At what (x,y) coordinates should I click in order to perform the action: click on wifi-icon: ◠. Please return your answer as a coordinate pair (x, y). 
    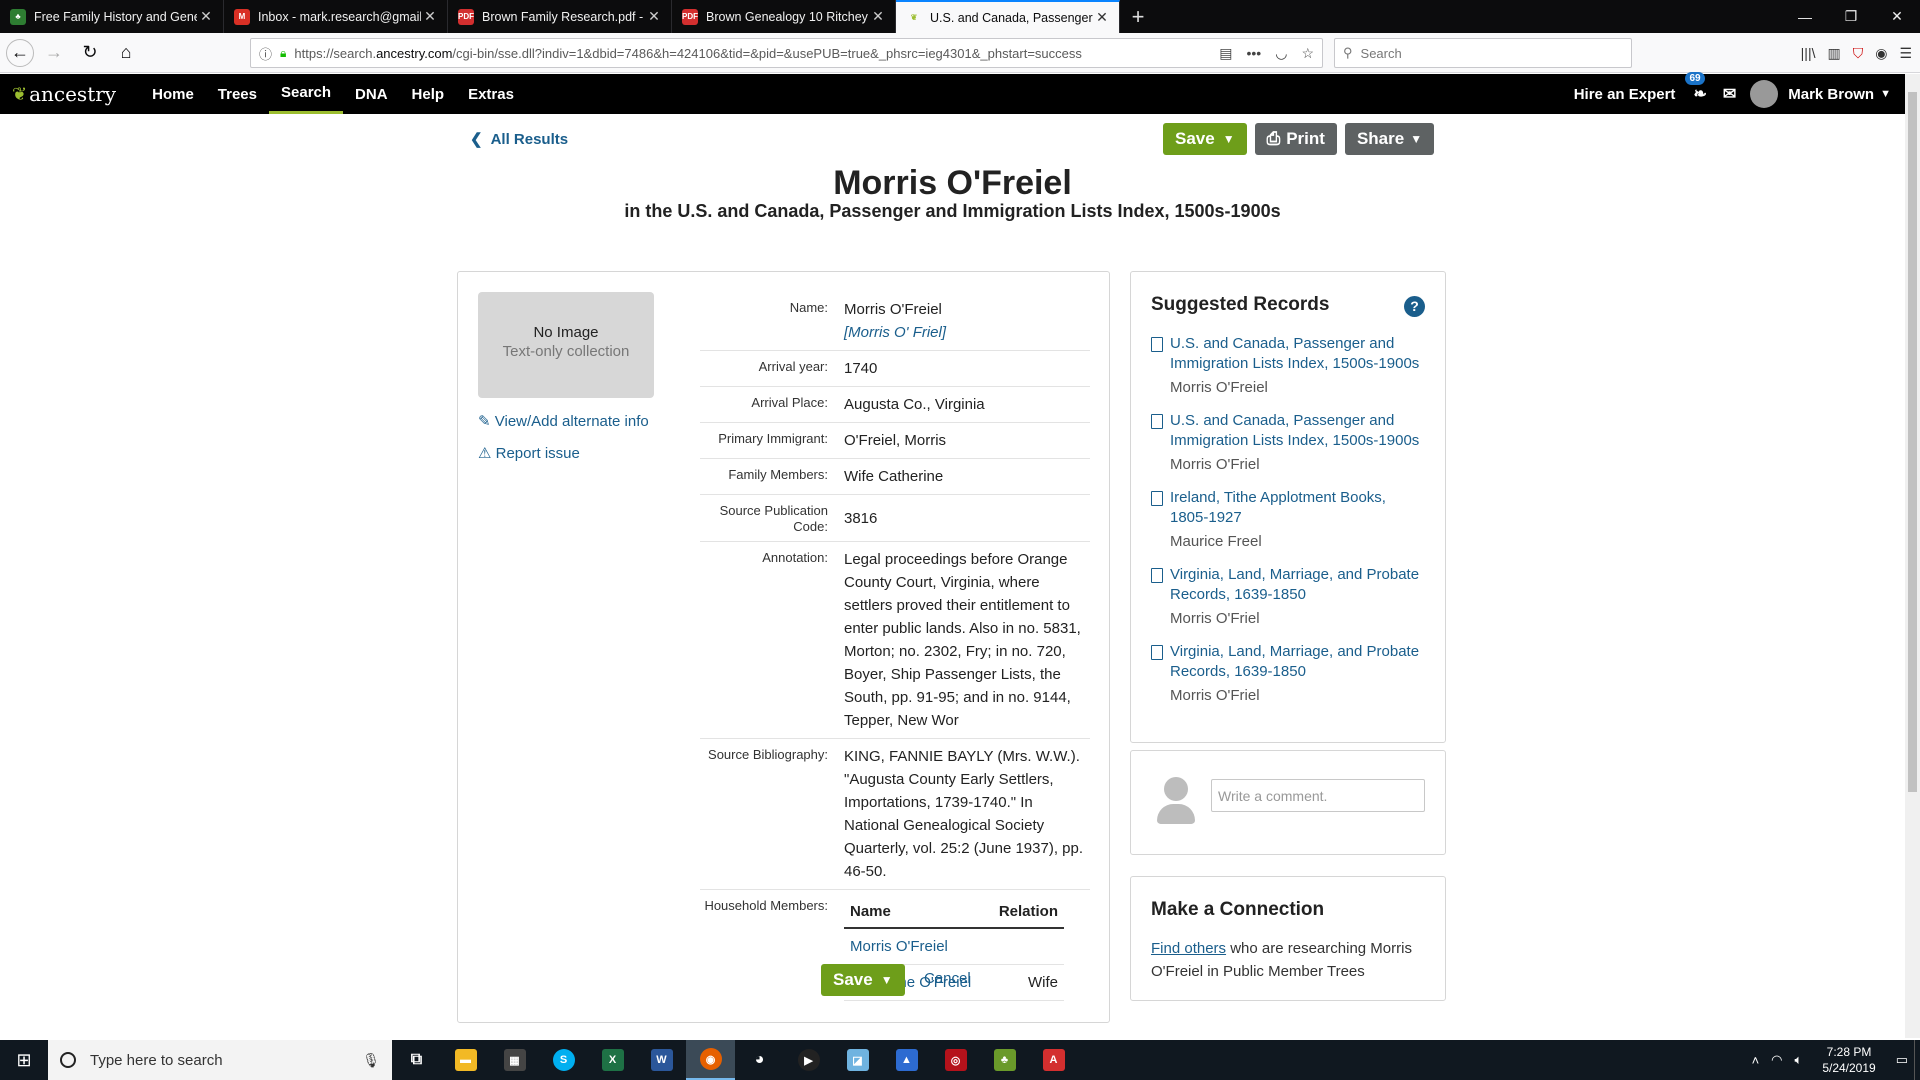
    Looking at the image, I should click on (1776, 1060).